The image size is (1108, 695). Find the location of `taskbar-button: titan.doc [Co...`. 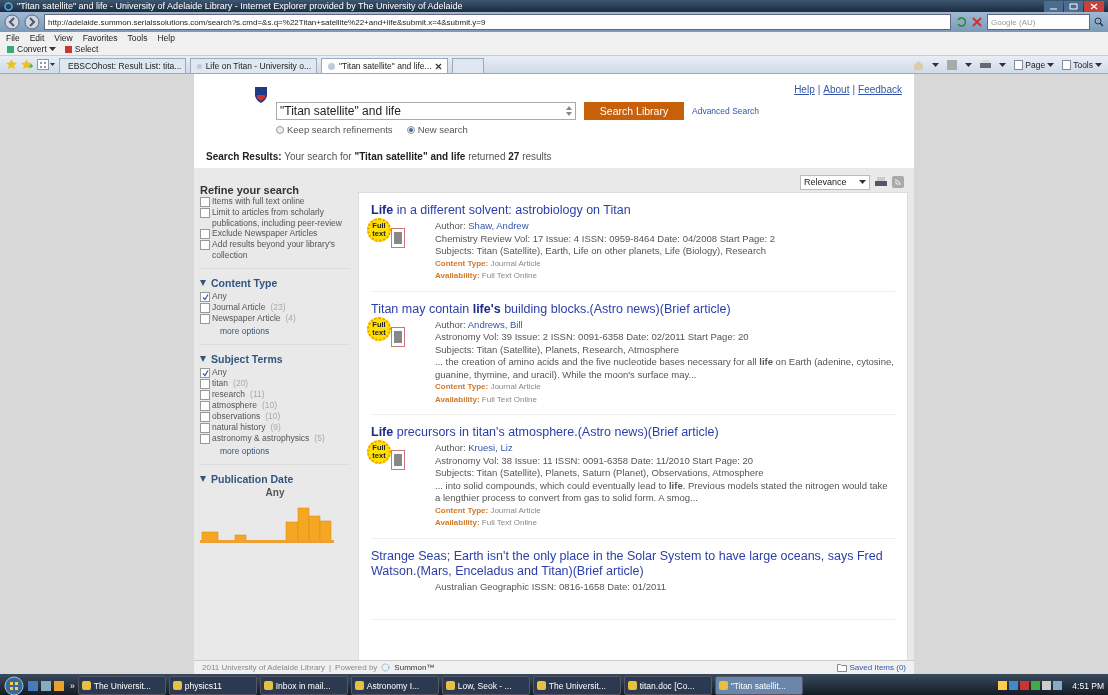

taskbar-button: titan.doc [Co... is located at coordinates (667, 685).